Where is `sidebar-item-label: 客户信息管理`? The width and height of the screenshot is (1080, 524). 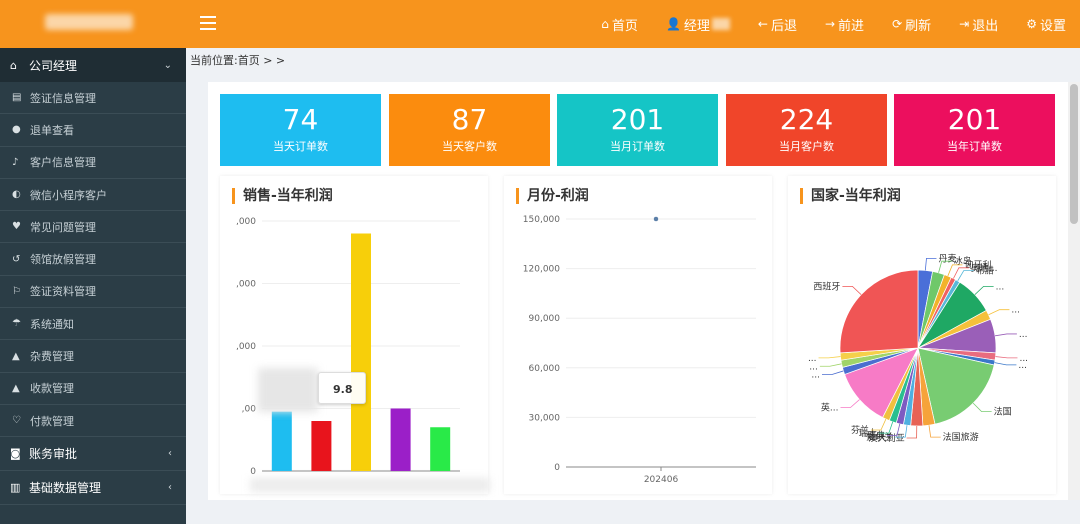
sidebar-item-label: 客户信息管理 is located at coordinates (63, 163).